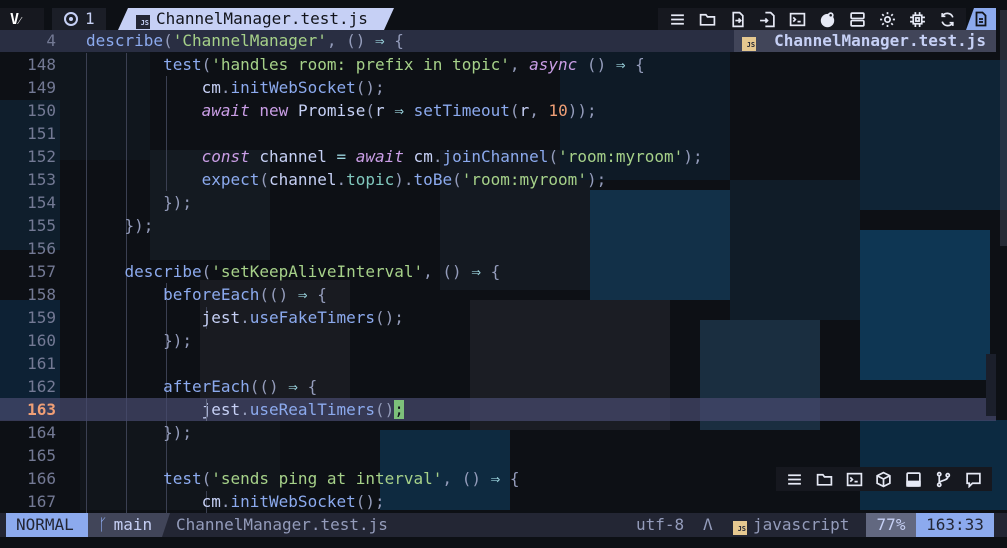 This screenshot has height=548, width=1007. What do you see at coordinates (41, 340) in the screenshot?
I see `line-number: 160` at bounding box center [41, 340].